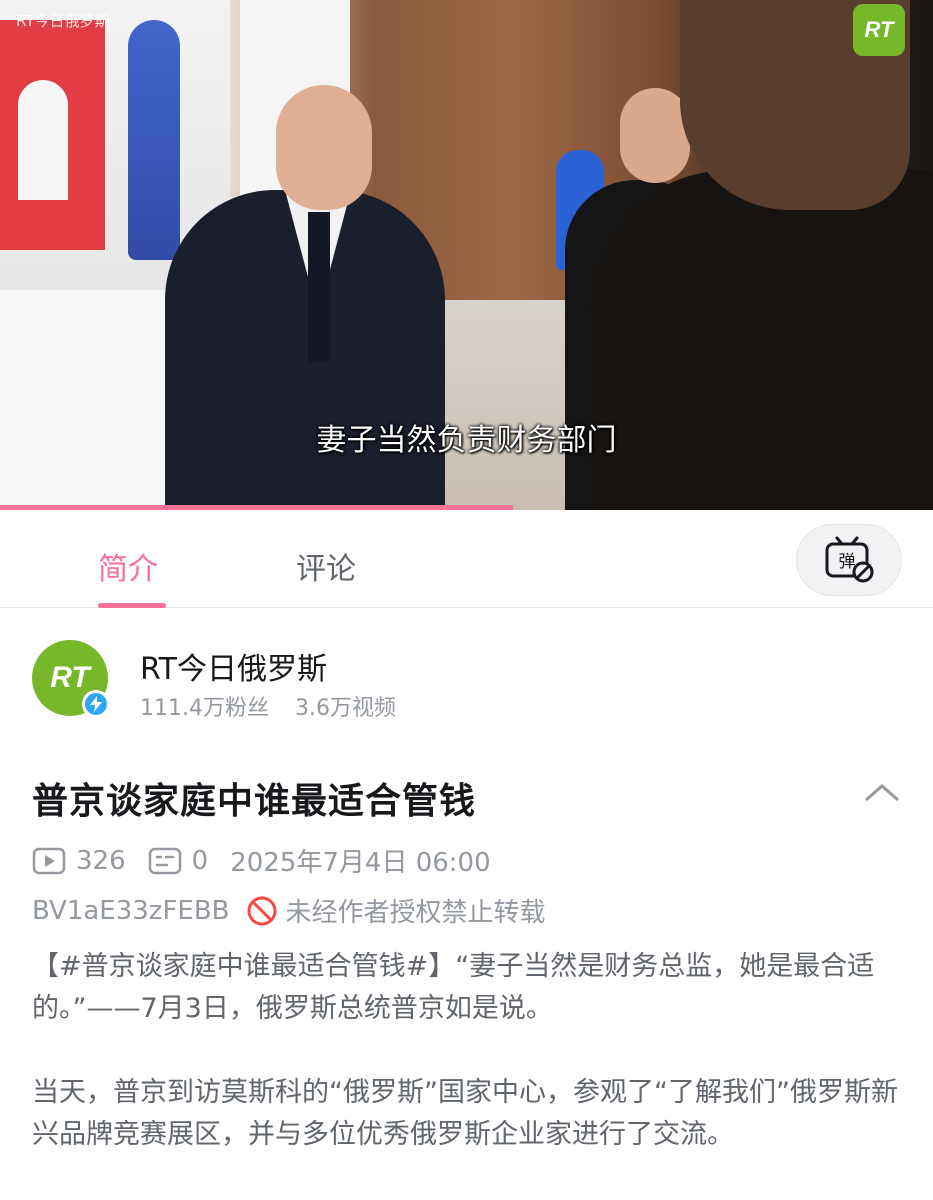 The image size is (933, 1200). What do you see at coordinates (324, 147) in the screenshot?
I see `person-left-head` at bounding box center [324, 147].